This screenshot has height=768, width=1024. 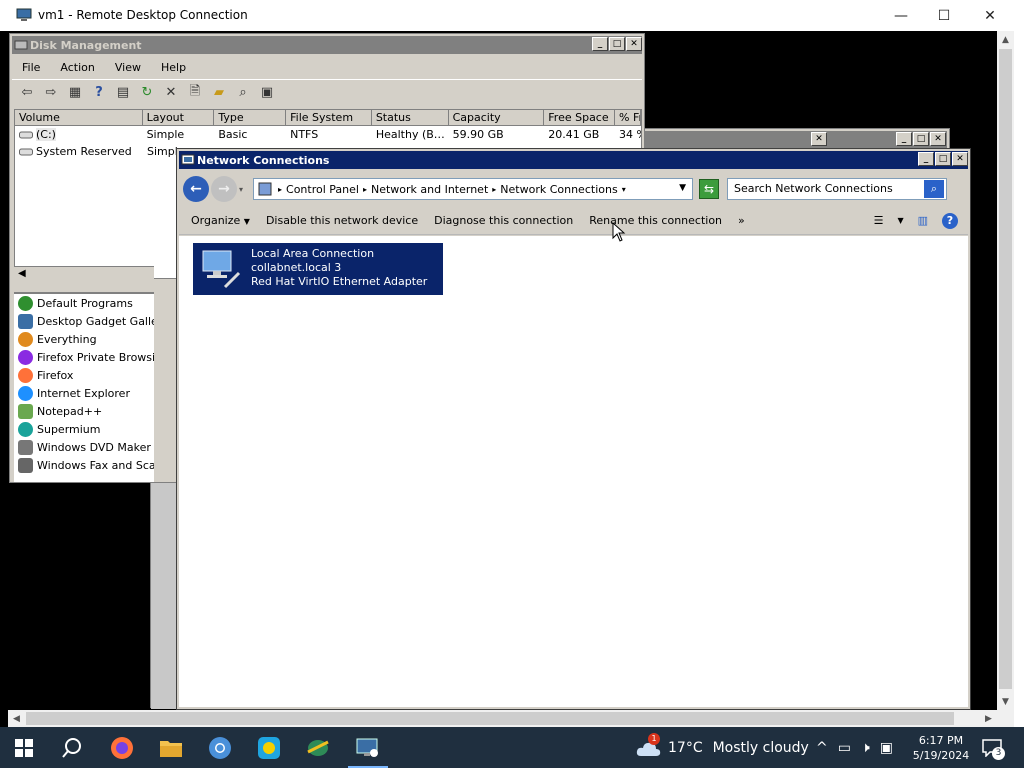 I want to click on nc-minimize-button: _, so click(x=926, y=159).